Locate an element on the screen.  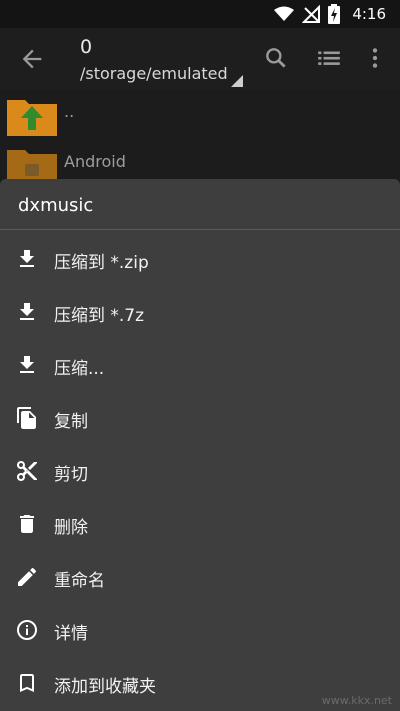
file-name: Android is located at coordinates (95, 161).